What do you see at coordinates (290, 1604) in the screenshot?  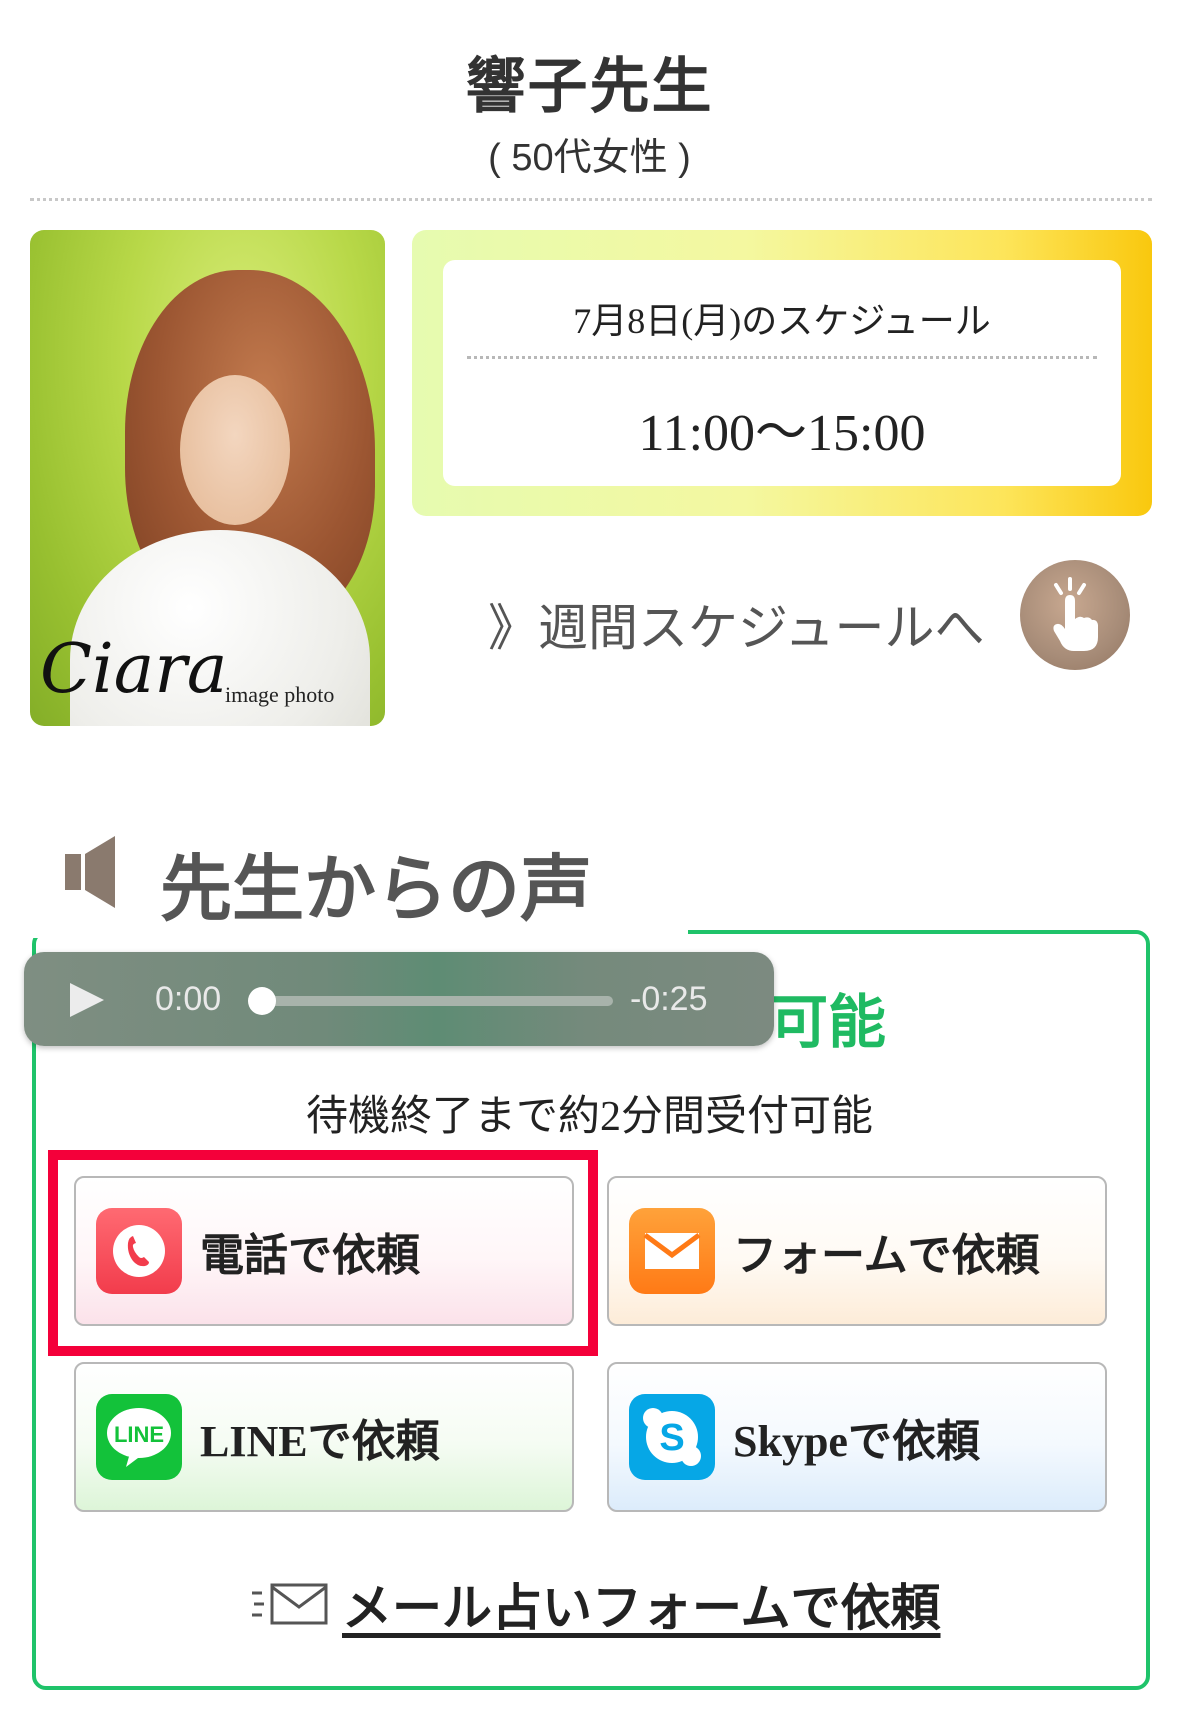 I see `mail-icon` at bounding box center [290, 1604].